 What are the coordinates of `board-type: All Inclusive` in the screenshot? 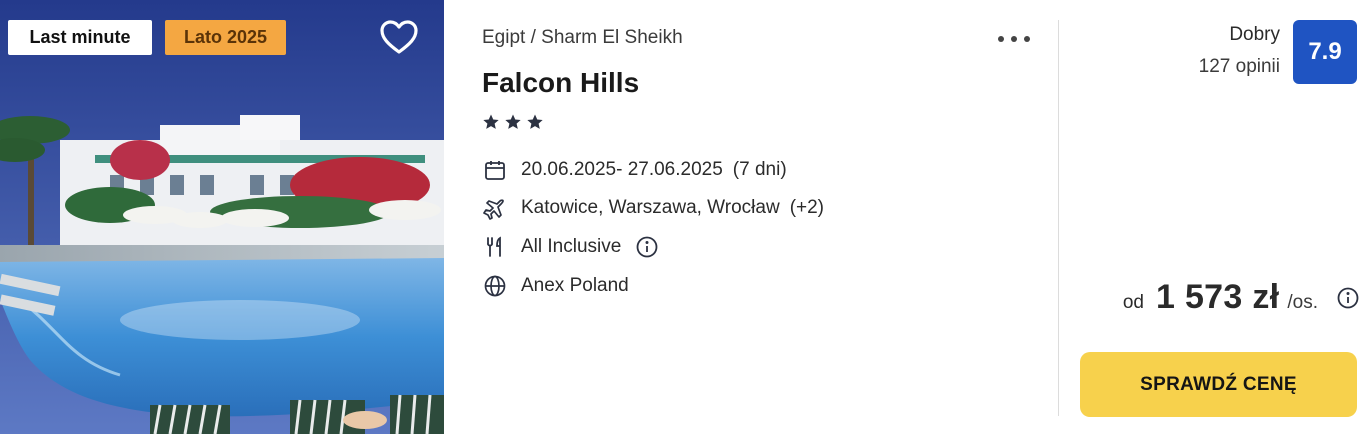 It's located at (571, 246).